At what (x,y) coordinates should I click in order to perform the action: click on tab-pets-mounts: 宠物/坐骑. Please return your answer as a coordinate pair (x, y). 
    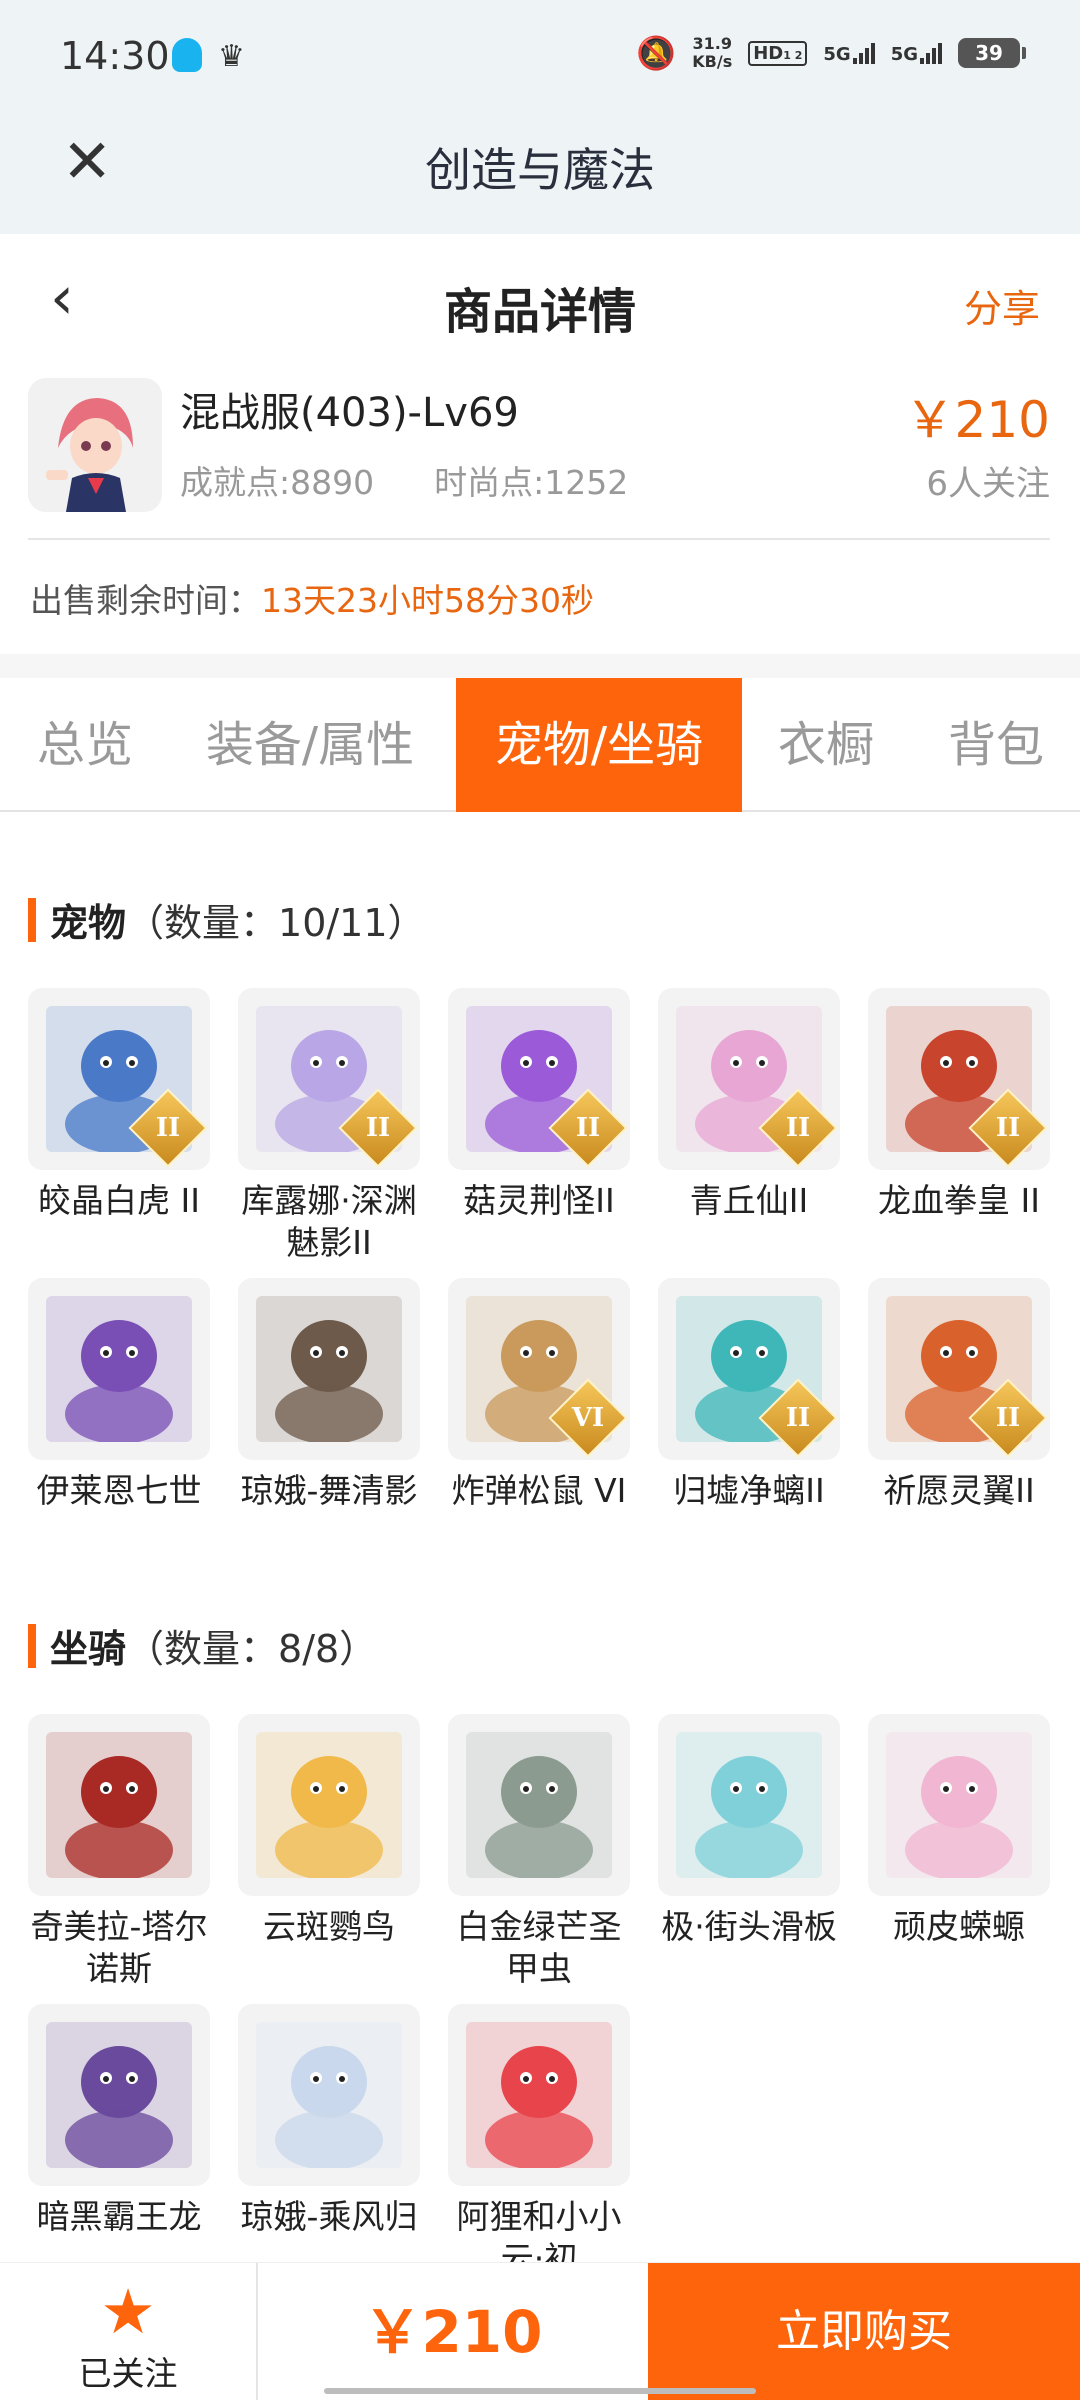
    Looking at the image, I should click on (599, 745).